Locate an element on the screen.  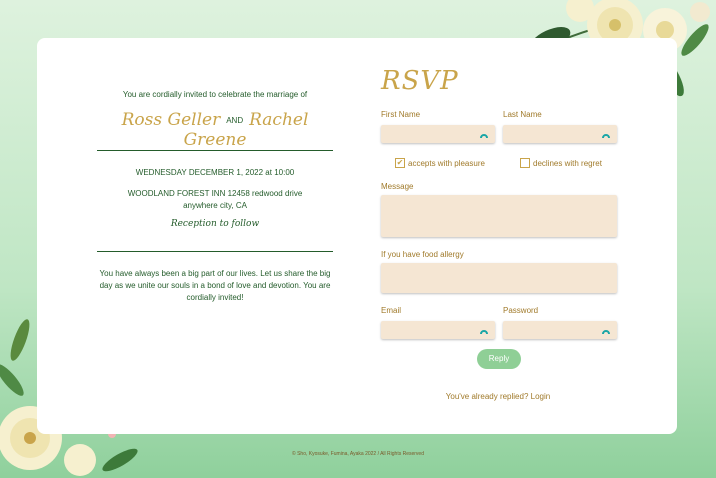
reply-button: Reply is located at coordinates (499, 359).